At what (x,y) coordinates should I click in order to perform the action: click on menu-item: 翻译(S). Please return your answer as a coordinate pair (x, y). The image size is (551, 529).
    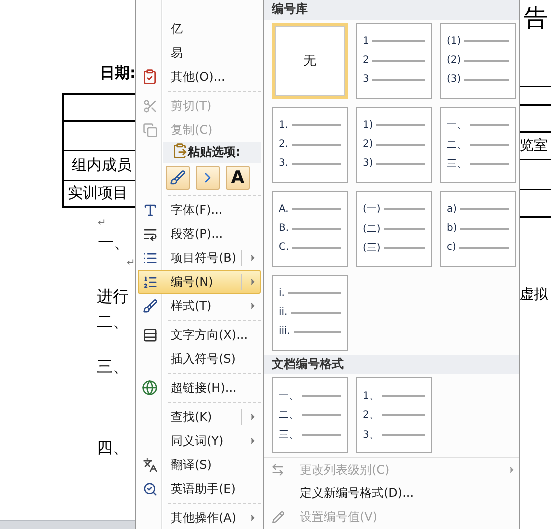
    Looking at the image, I should click on (199, 465).